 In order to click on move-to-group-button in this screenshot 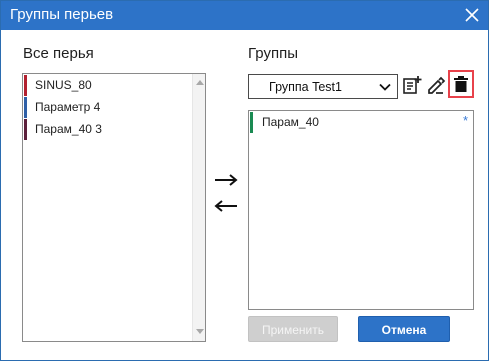, I will do `click(226, 180)`.